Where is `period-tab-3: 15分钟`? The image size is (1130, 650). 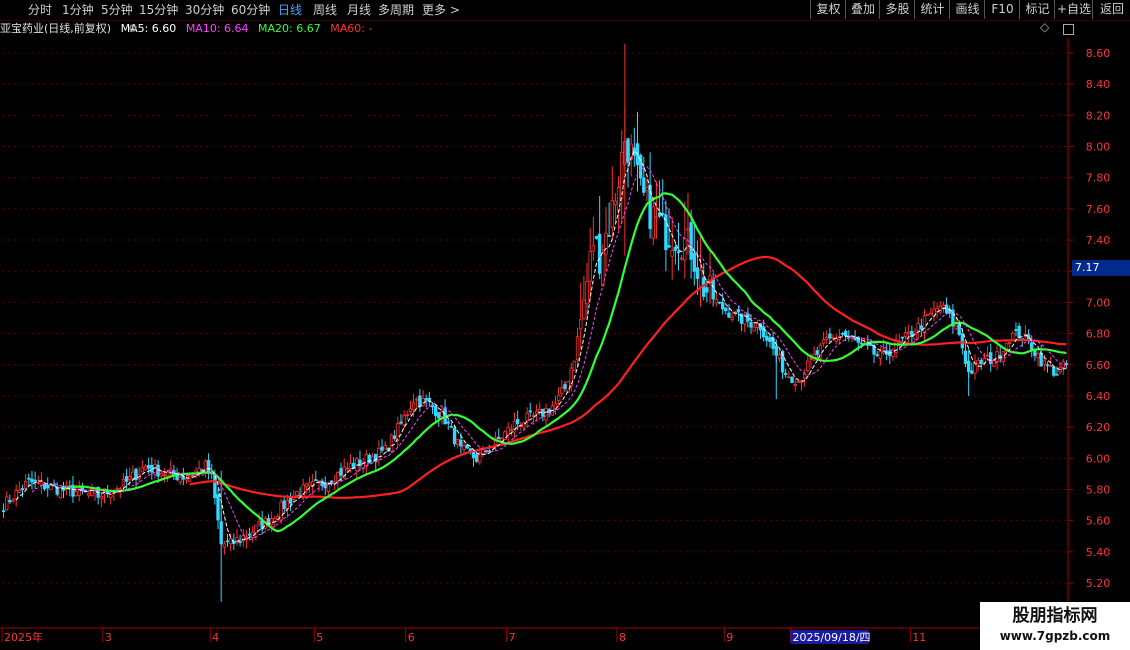
period-tab-3: 15分钟 is located at coordinates (158, 10).